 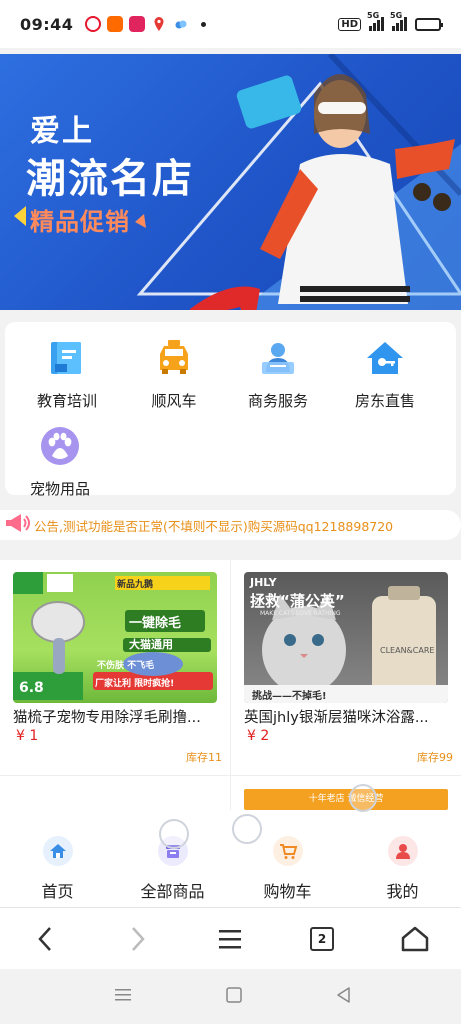 I want to click on square-icon, so click(x=234, y=995).